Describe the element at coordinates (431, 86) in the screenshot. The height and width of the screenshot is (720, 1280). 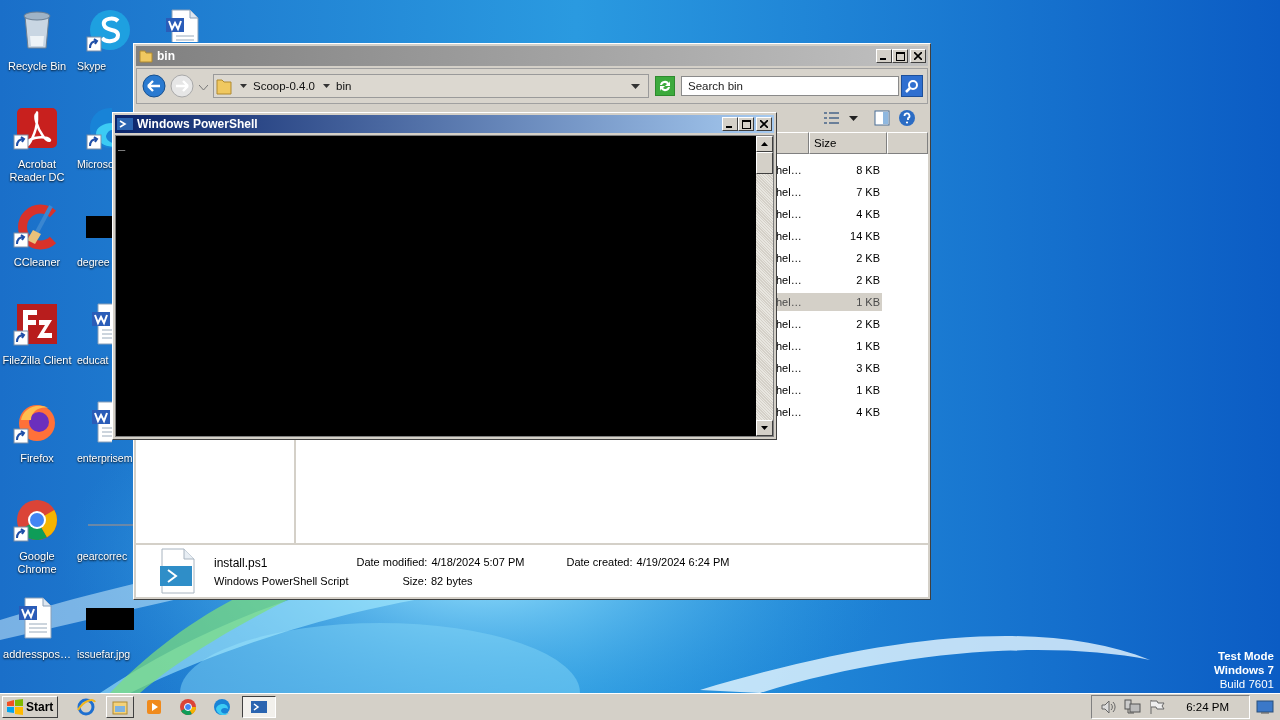
I see `address-bar: Scoop-0.4.0 bin` at that location.